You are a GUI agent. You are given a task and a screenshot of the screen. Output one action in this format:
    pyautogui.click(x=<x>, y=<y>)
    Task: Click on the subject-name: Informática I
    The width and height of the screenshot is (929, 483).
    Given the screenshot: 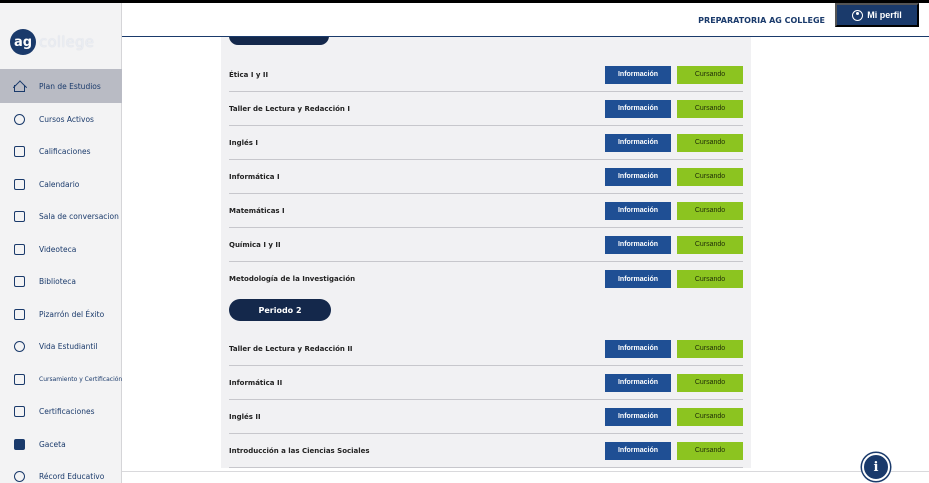 What is the action you would take?
    pyautogui.click(x=254, y=176)
    